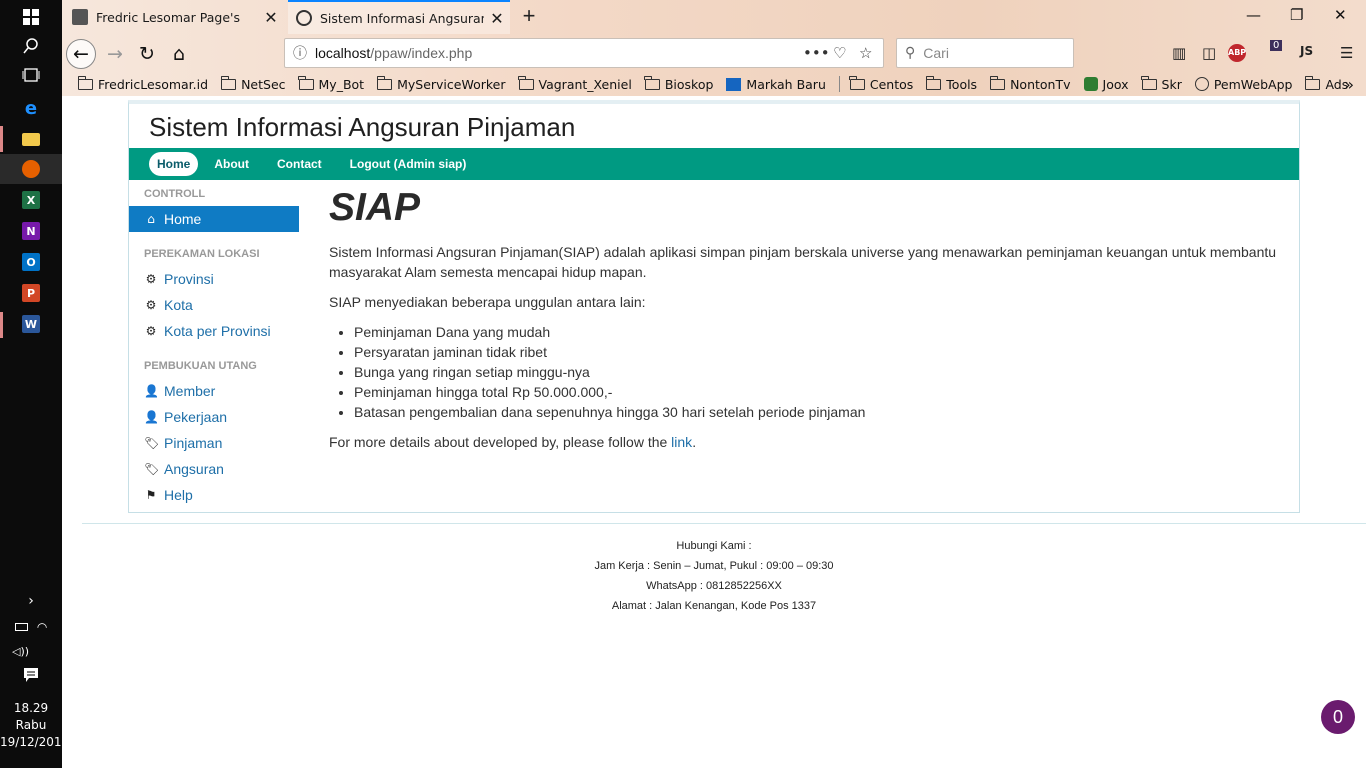 The width and height of the screenshot is (1366, 768). What do you see at coordinates (1349, 84) in the screenshot?
I see `more-bookmarks-icon: »` at bounding box center [1349, 84].